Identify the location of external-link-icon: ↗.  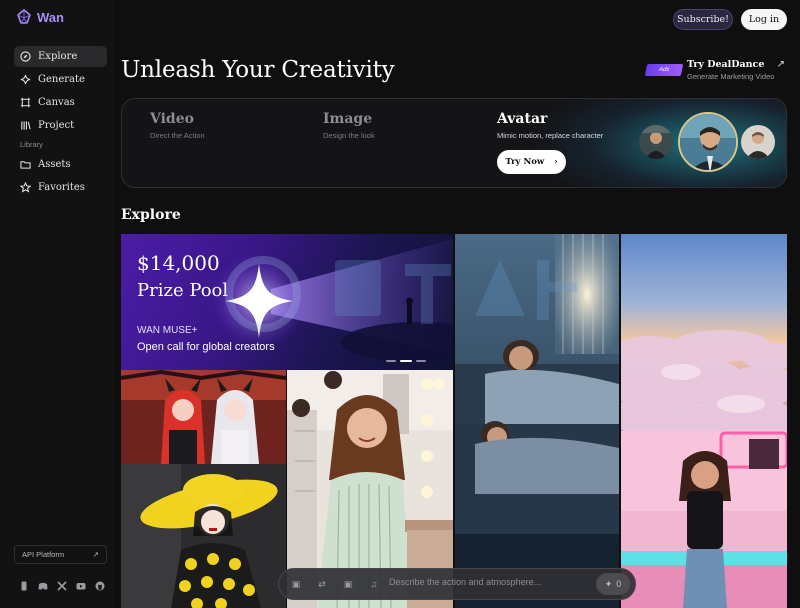
(95, 554).